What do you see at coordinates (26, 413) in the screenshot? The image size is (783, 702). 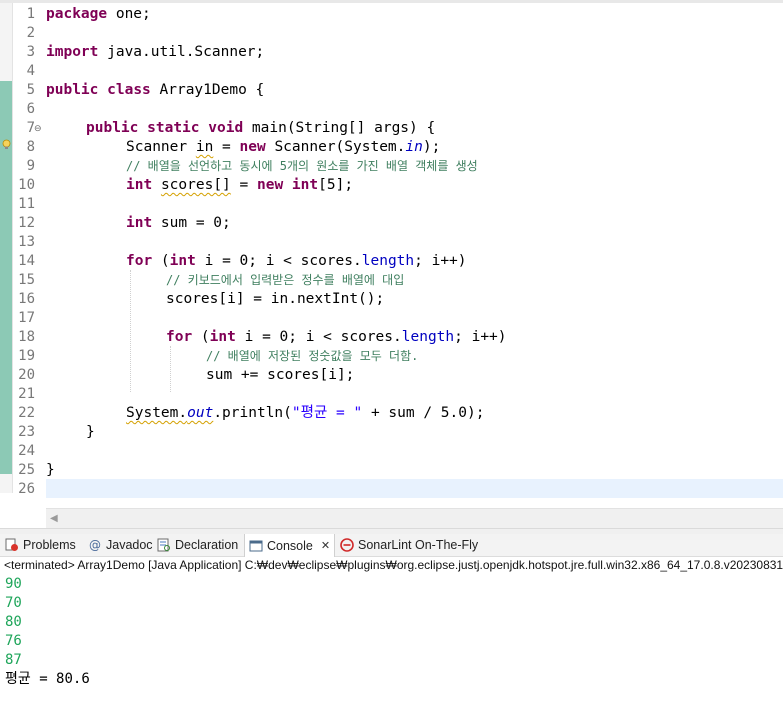 I see `line-number: 22` at bounding box center [26, 413].